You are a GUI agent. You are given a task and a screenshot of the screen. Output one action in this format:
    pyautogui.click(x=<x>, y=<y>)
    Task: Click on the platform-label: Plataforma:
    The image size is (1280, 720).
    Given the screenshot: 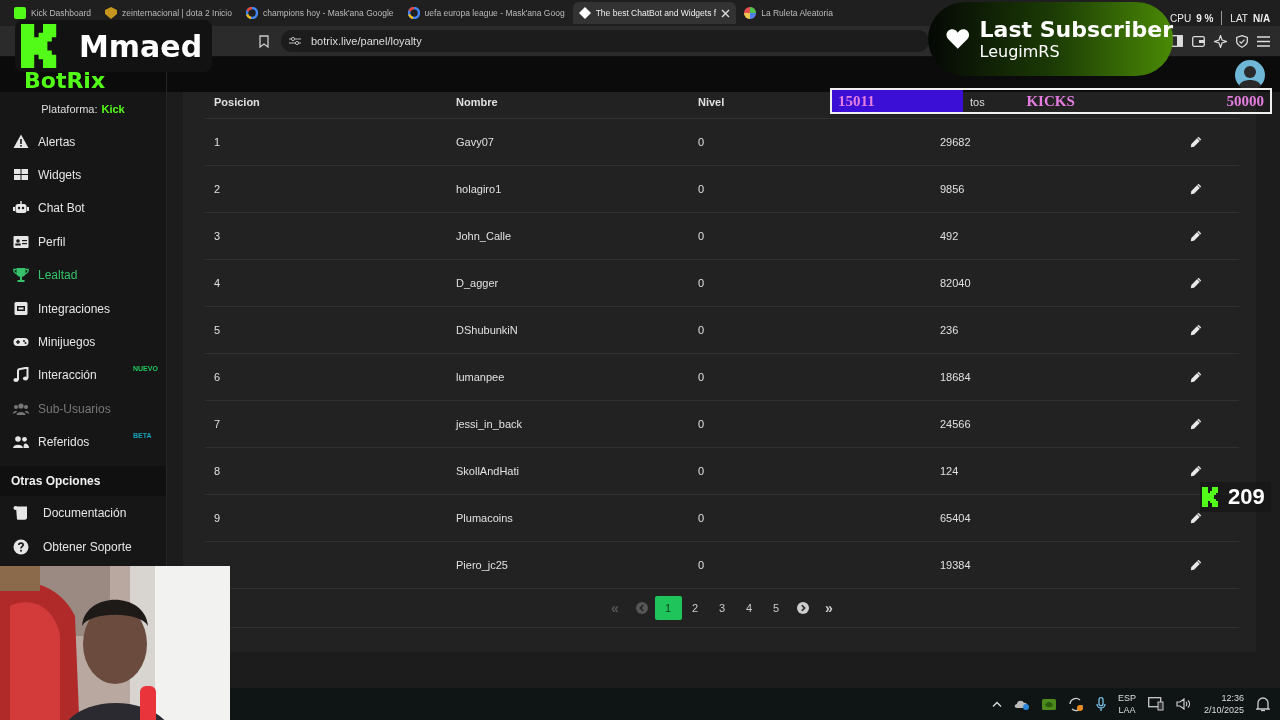 What is the action you would take?
    pyautogui.click(x=69, y=109)
    